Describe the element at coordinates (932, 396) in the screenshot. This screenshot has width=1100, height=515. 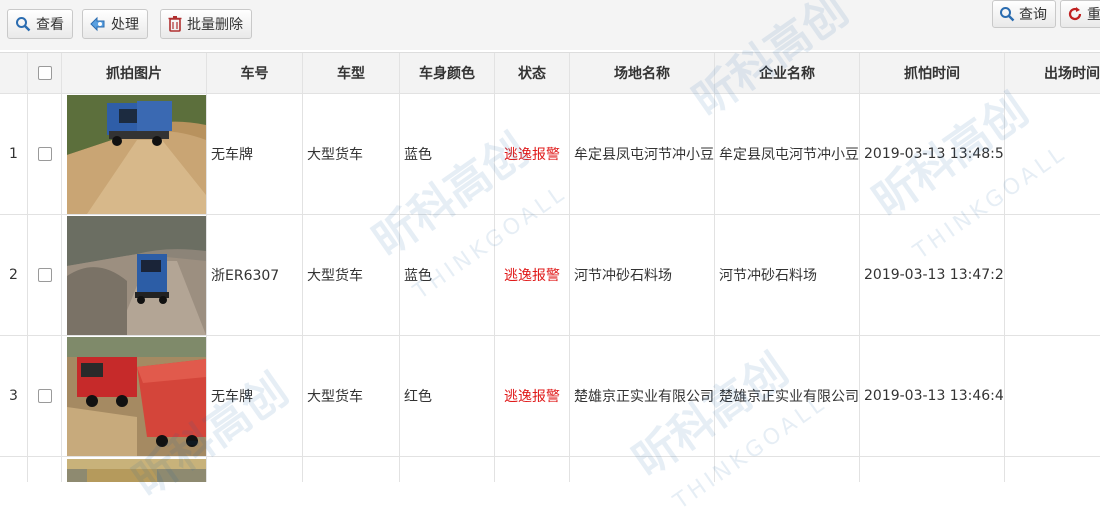
I see `capture-time-cell: 2019-03-13 13:46:45` at that location.